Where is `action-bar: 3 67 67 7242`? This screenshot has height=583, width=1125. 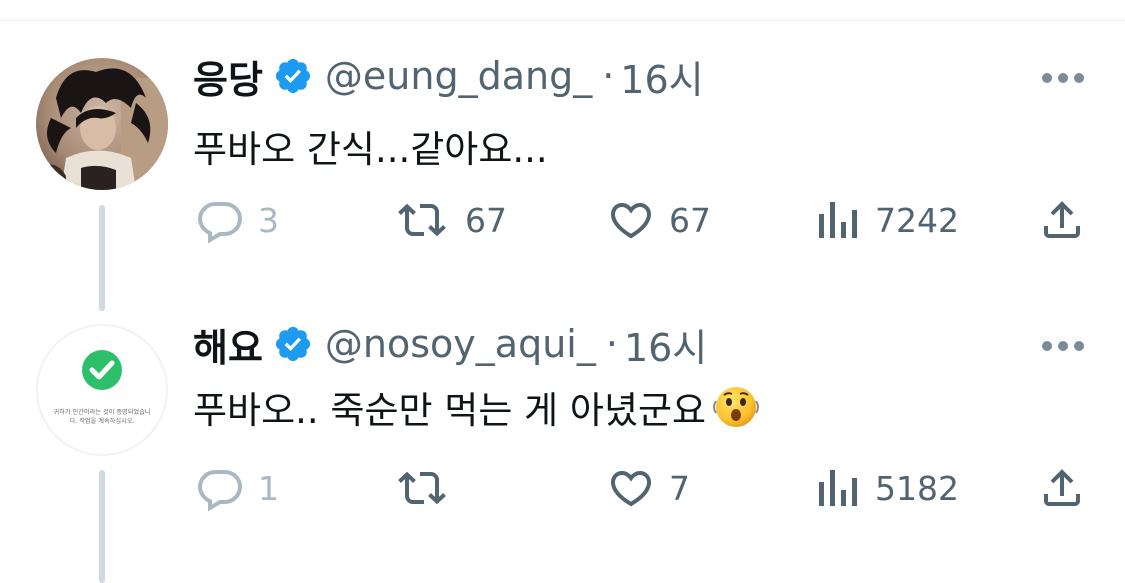
action-bar: 3 67 67 7242 is located at coordinates (562, 220).